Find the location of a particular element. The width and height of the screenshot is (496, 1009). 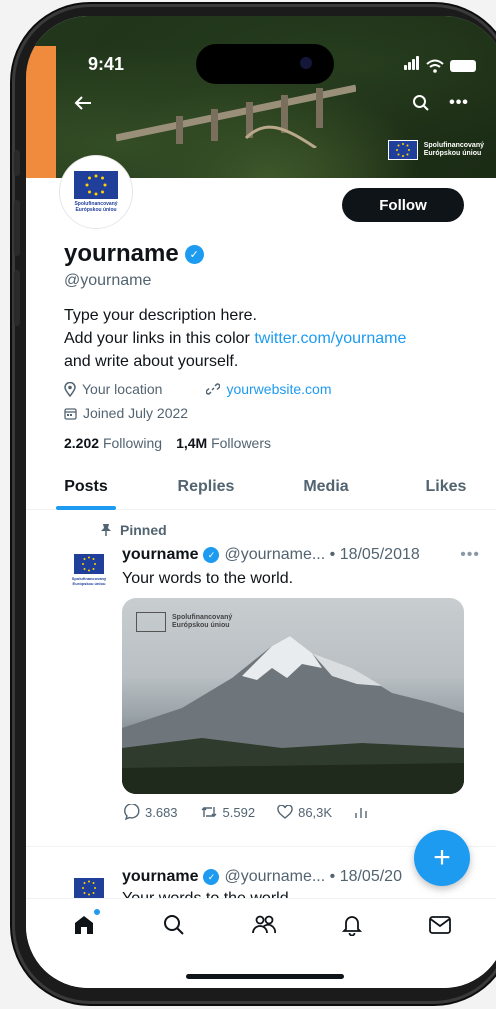

bio-line2-prefix: Add your links in this color is located at coordinates (159, 338).